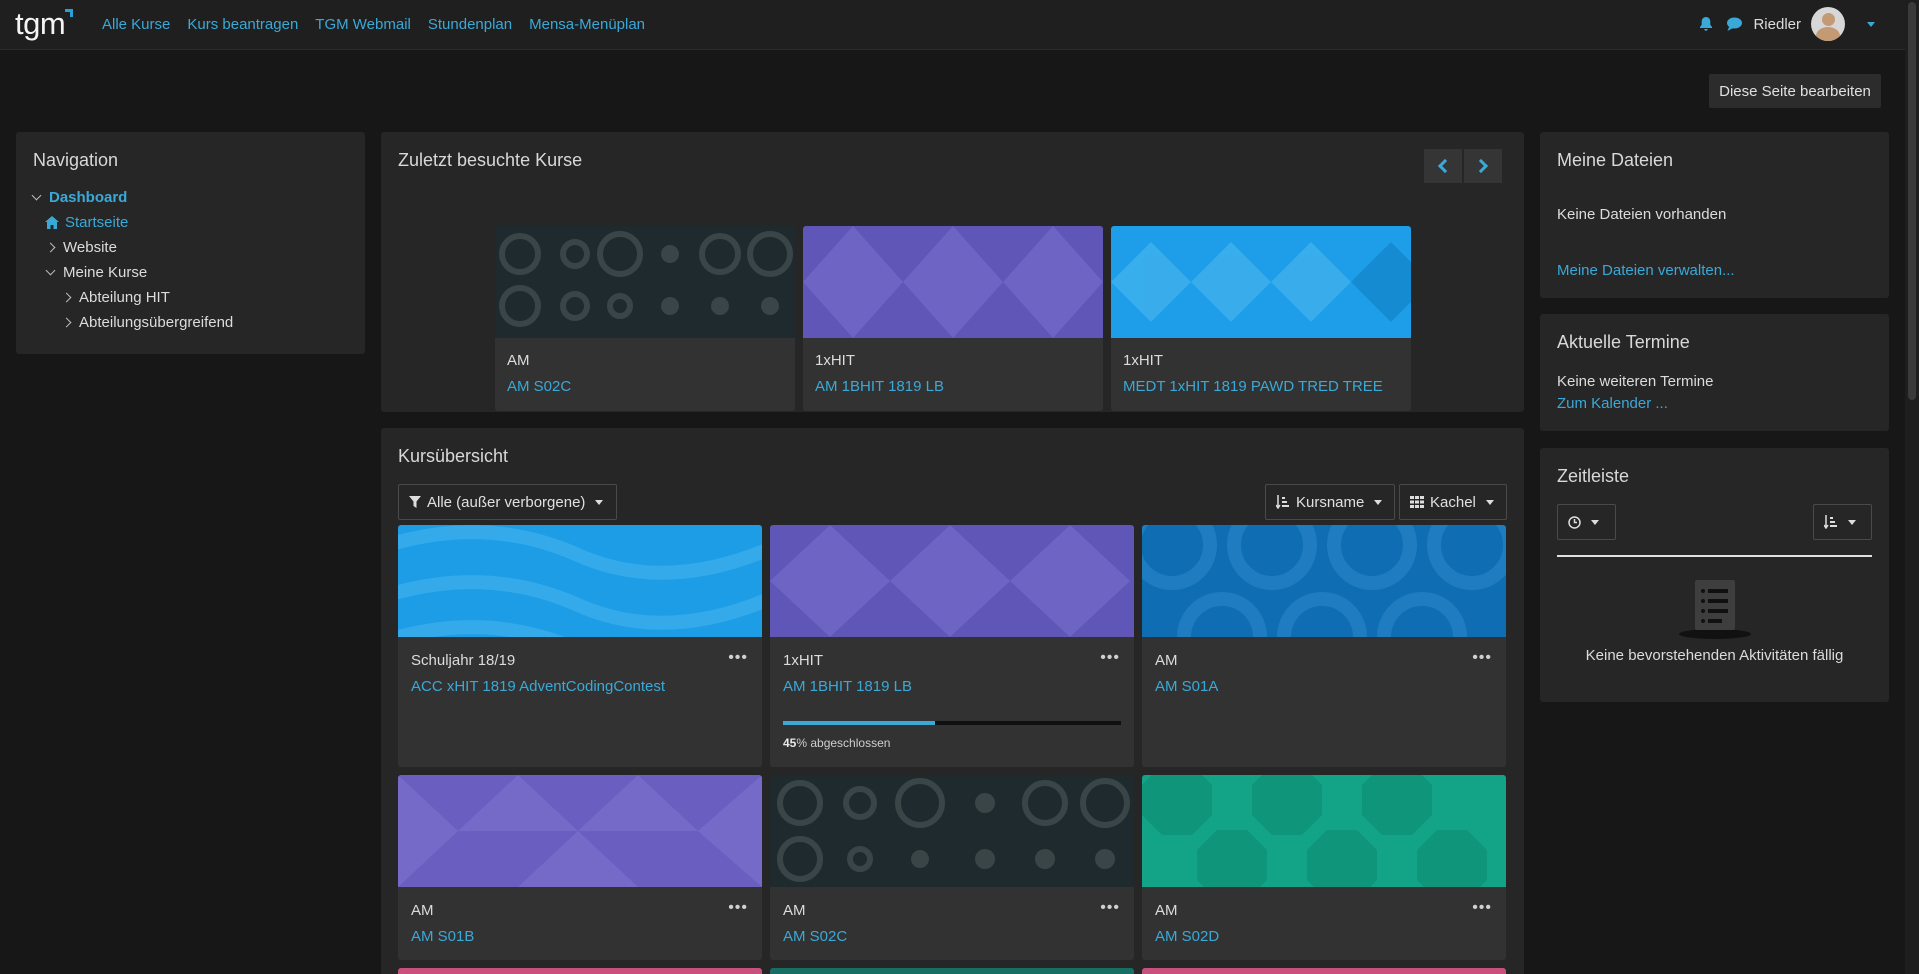  Describe the element at coordinates (453, 456) in the screenshot. I see `course-overview-title: Kursübersicht` at that location.